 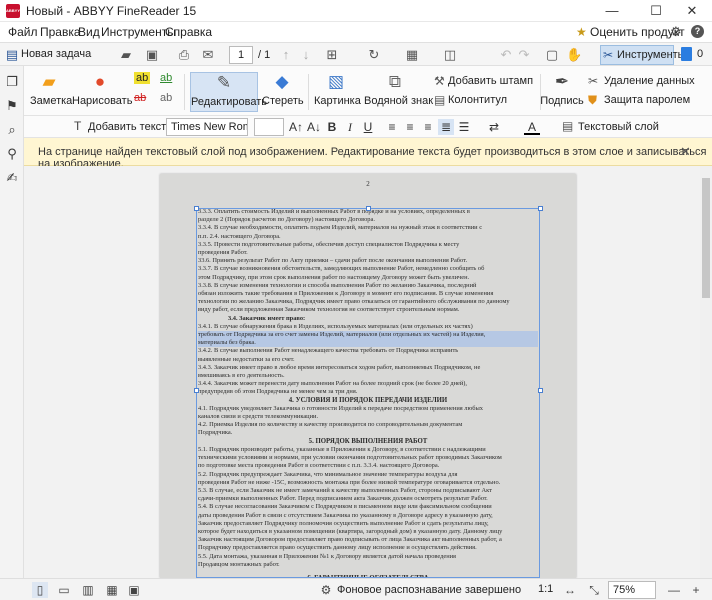 What do you see at coordinates (126, 55) in the screenshot?
I see `open-icon: ▰` at bounding box center [126, 55].